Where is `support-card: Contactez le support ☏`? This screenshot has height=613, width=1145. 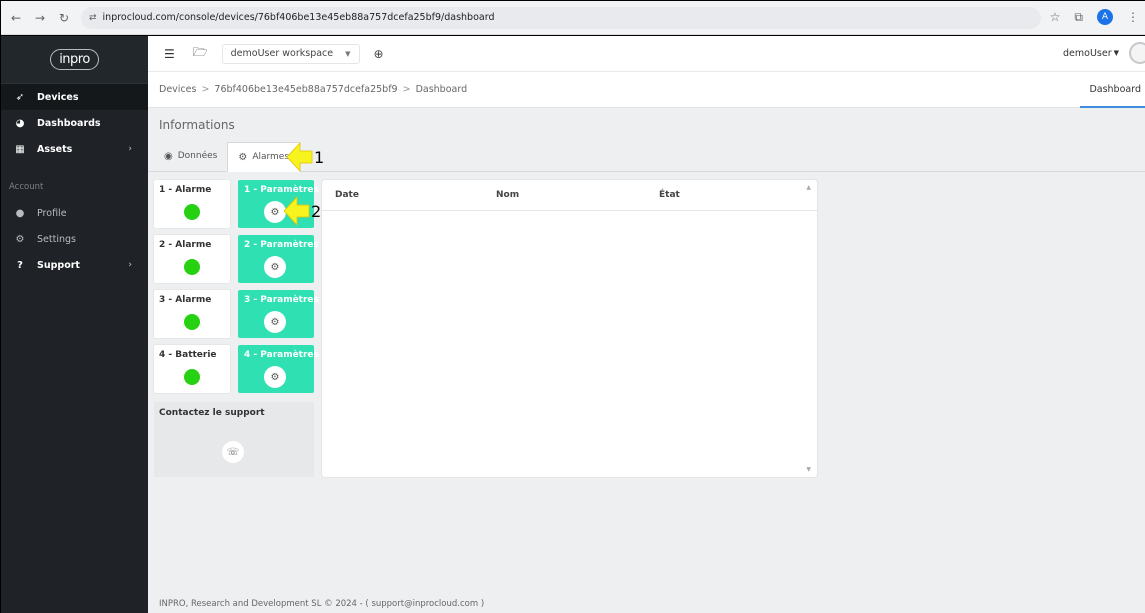 support-card: Contactez le support ☏ is located at coordinates (234, 439).